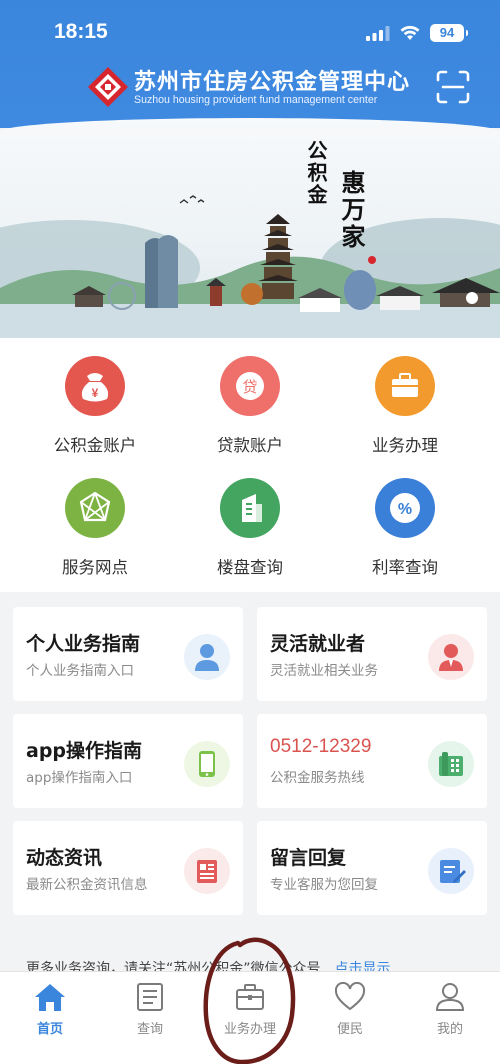 This screenshot has height=1064, width=500. Describe the element at coordinates (250, 266) in the screenshot. I see `suzhou-skyline-illustration` at that location.